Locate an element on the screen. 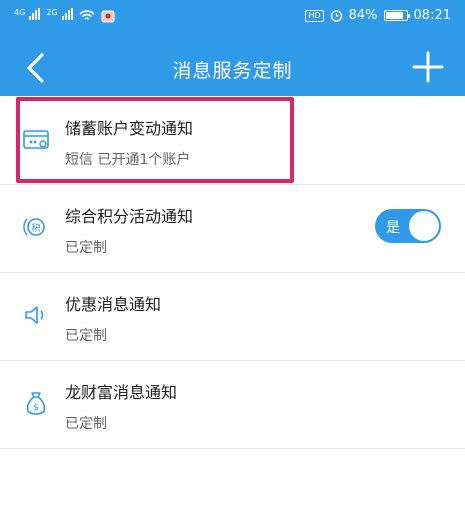 Image resolution: width=465 pixels, height=527 pixels. alarm-icon is located at coordinates (336, 16).